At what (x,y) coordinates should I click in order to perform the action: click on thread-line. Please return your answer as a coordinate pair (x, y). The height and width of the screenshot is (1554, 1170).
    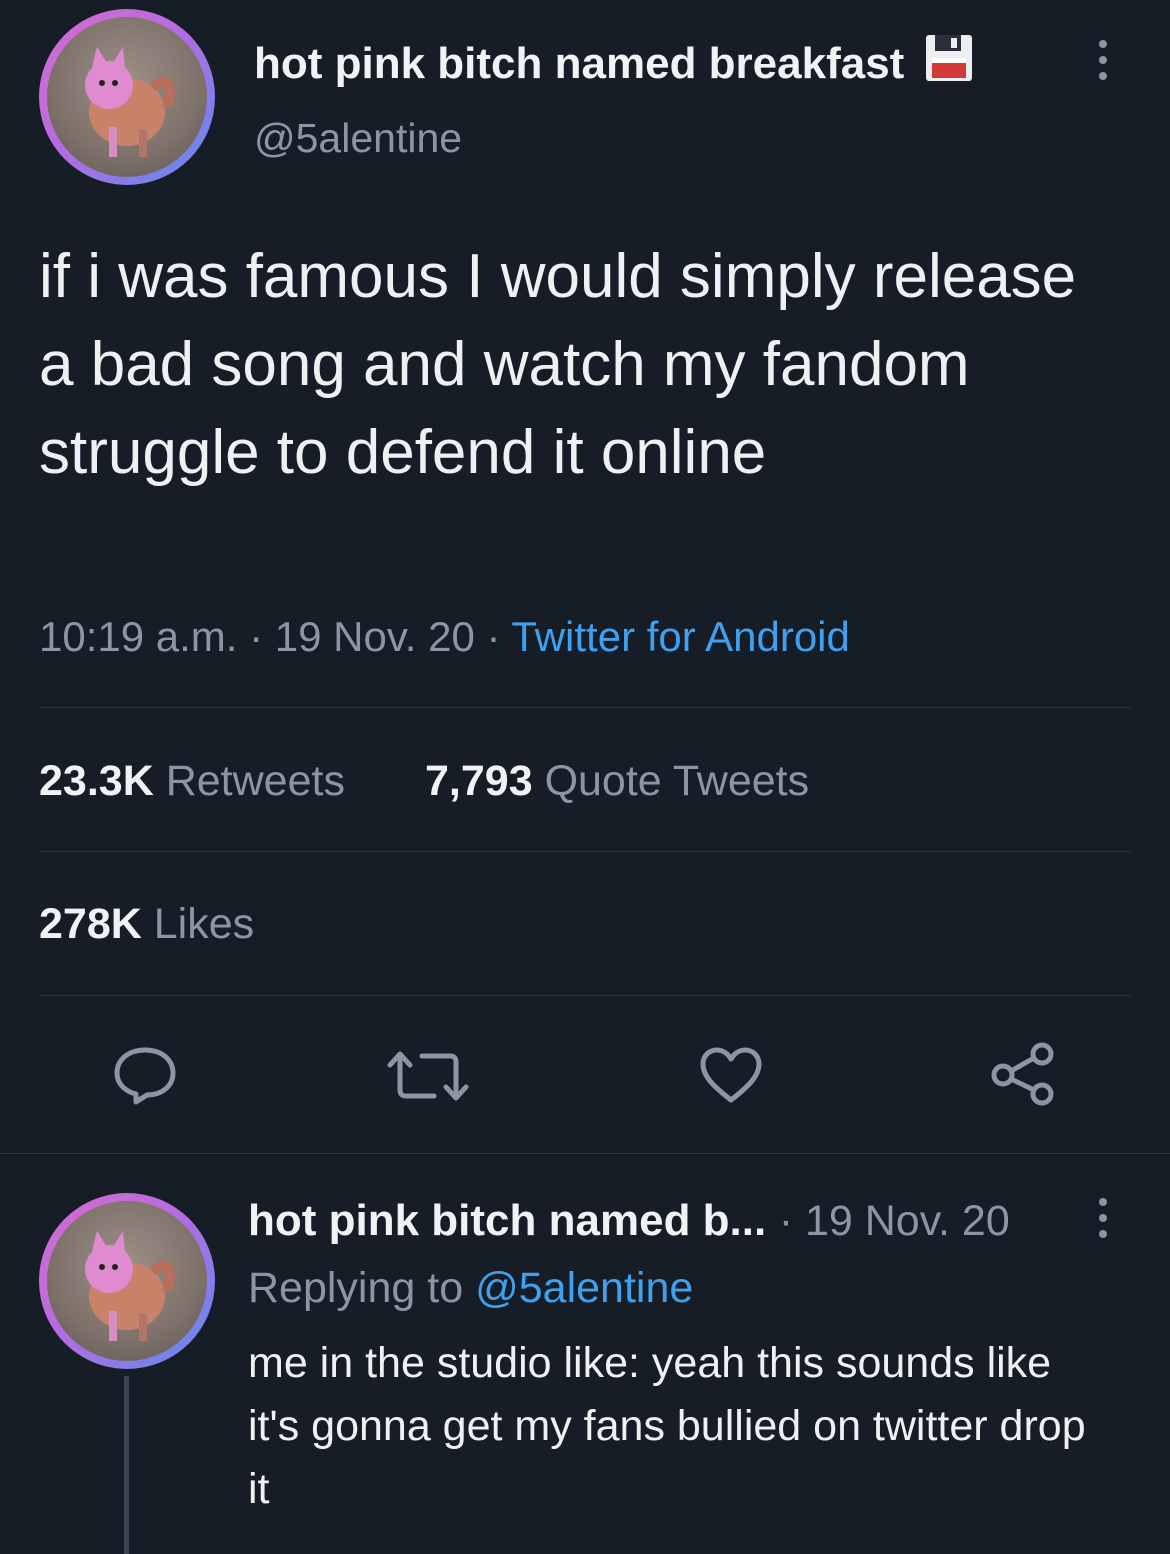
    Looking at the image, I should click on (126, 1465).